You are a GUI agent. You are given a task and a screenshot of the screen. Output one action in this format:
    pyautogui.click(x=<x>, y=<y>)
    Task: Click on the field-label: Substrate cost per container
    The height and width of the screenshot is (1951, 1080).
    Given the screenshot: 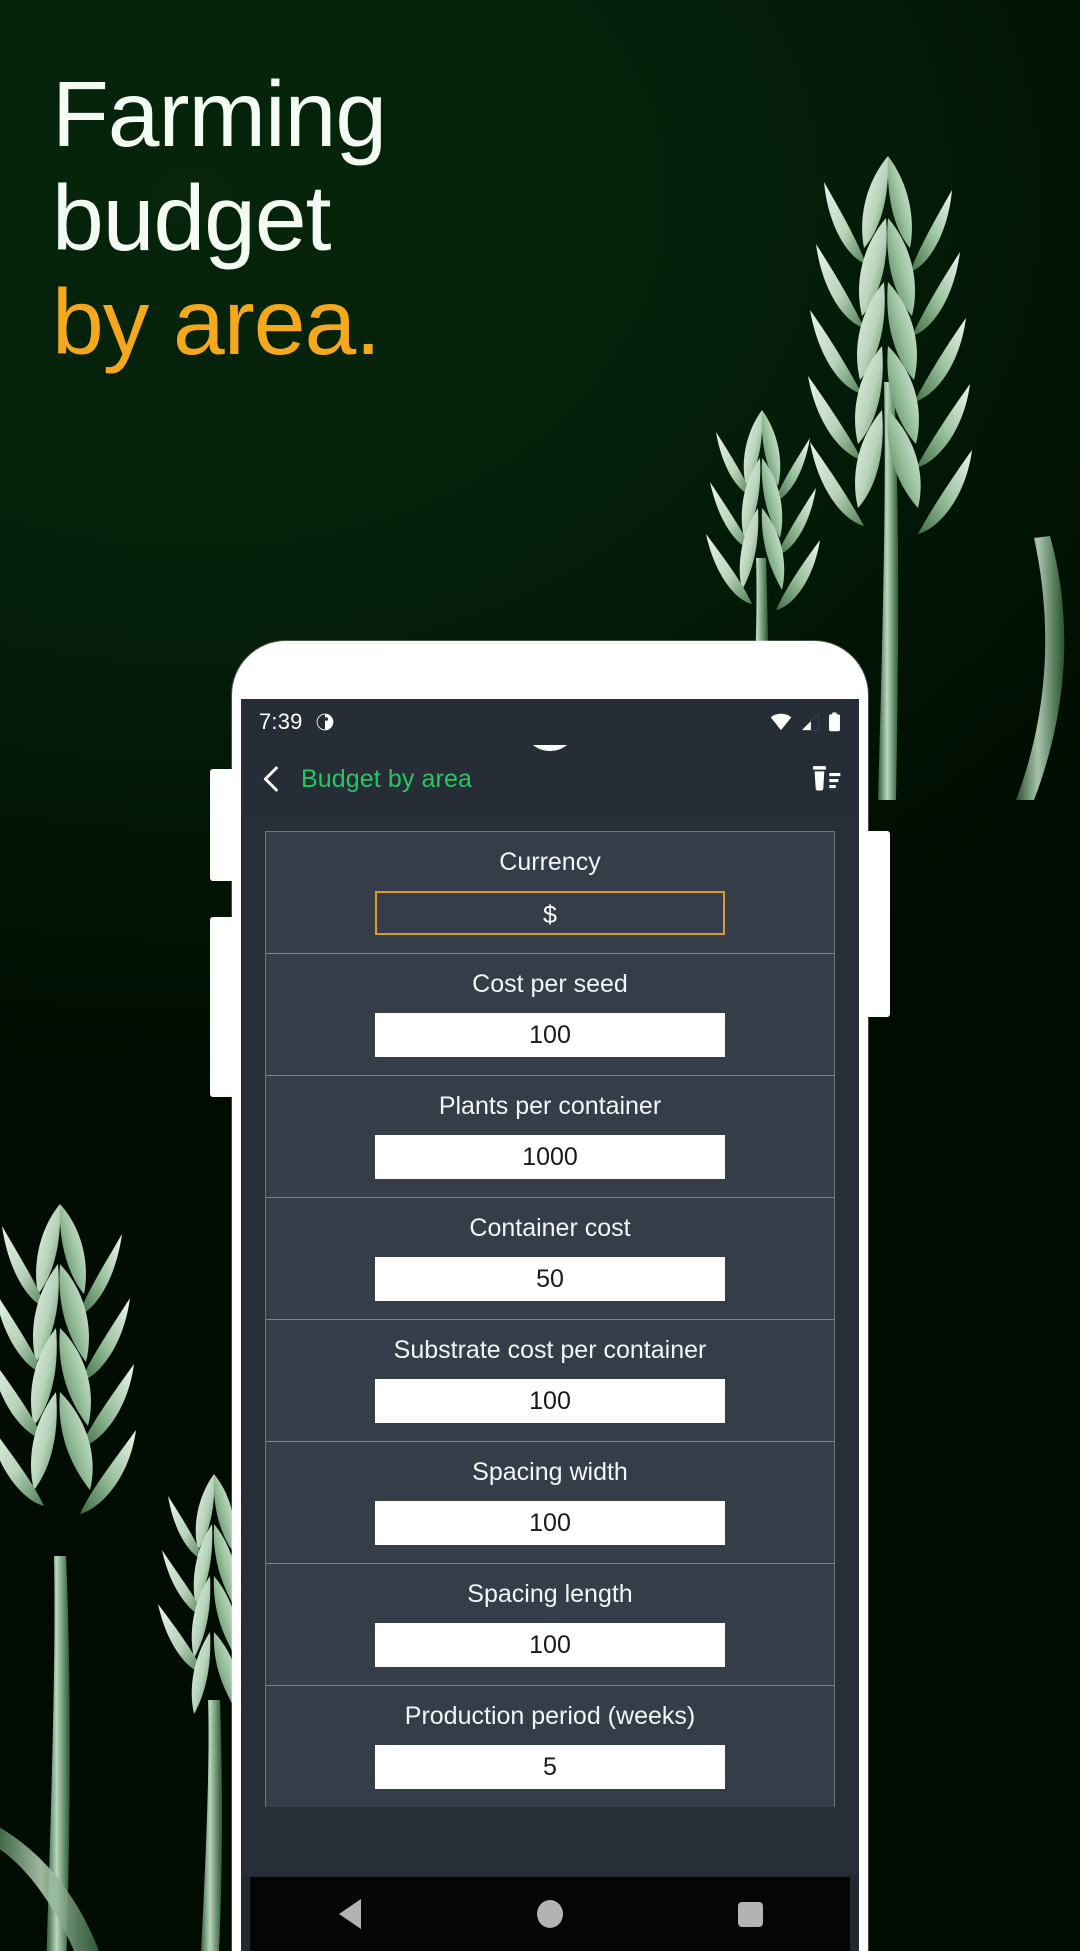 What is the action you would take?
    pyautogui.click(x=550, y=1350)
    